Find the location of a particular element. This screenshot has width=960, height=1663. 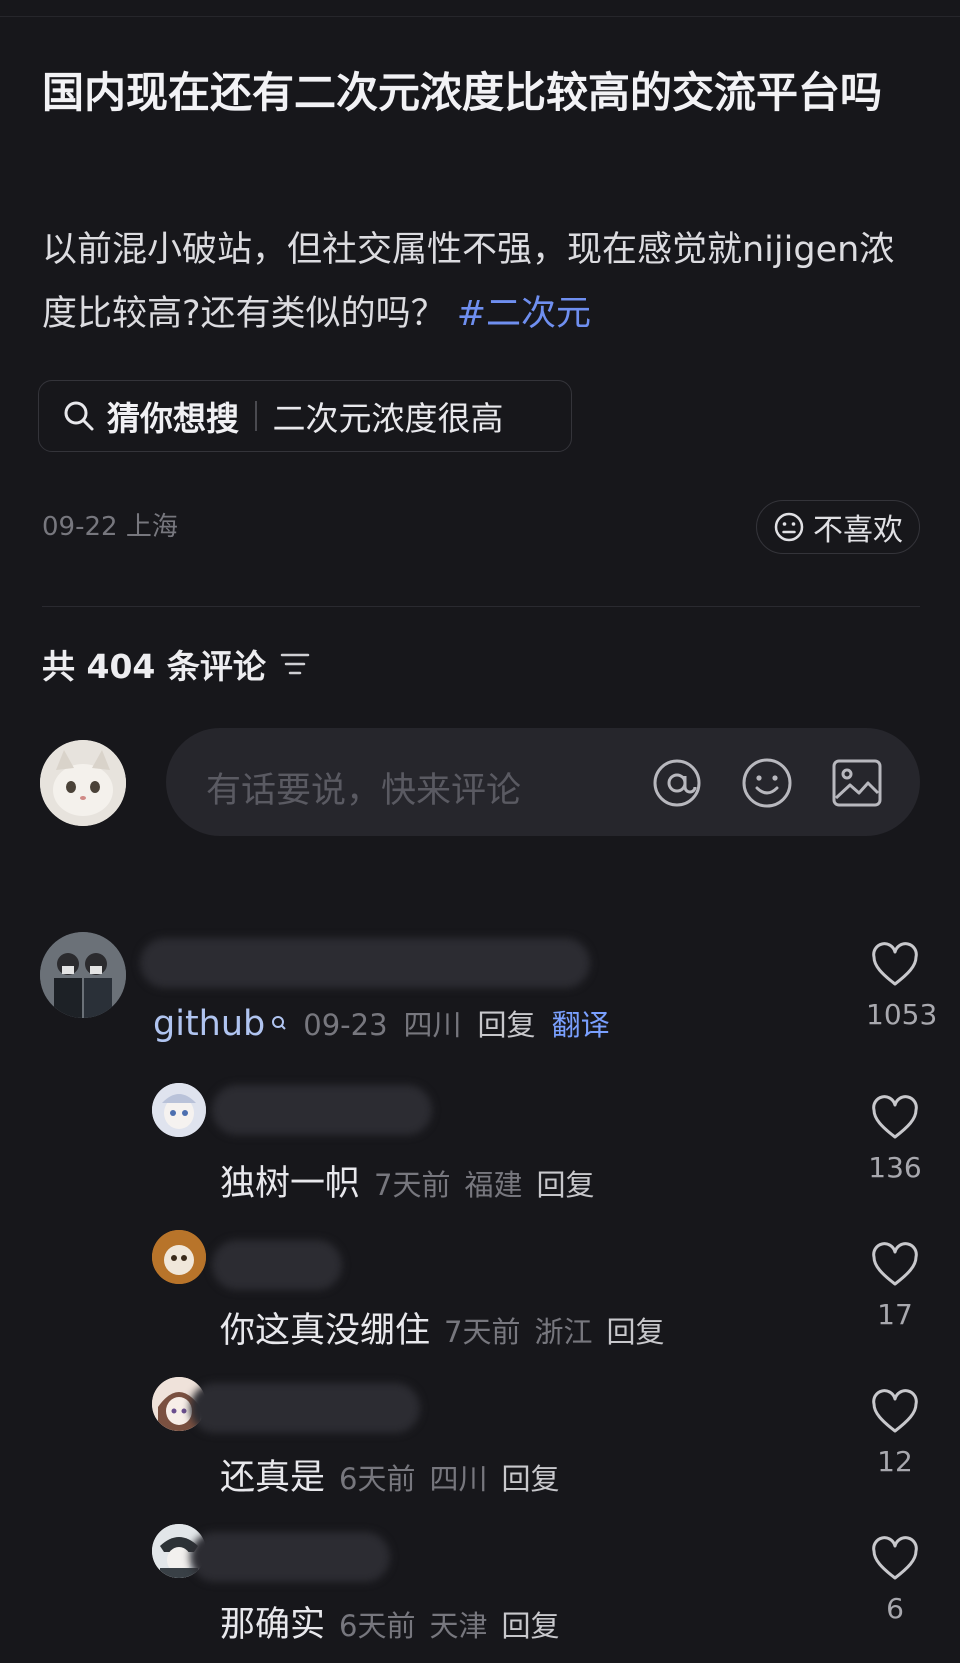

post-title: 国内现在还有二次元浓度比较高的交流平台吗 is located at coordinates (462, 92).